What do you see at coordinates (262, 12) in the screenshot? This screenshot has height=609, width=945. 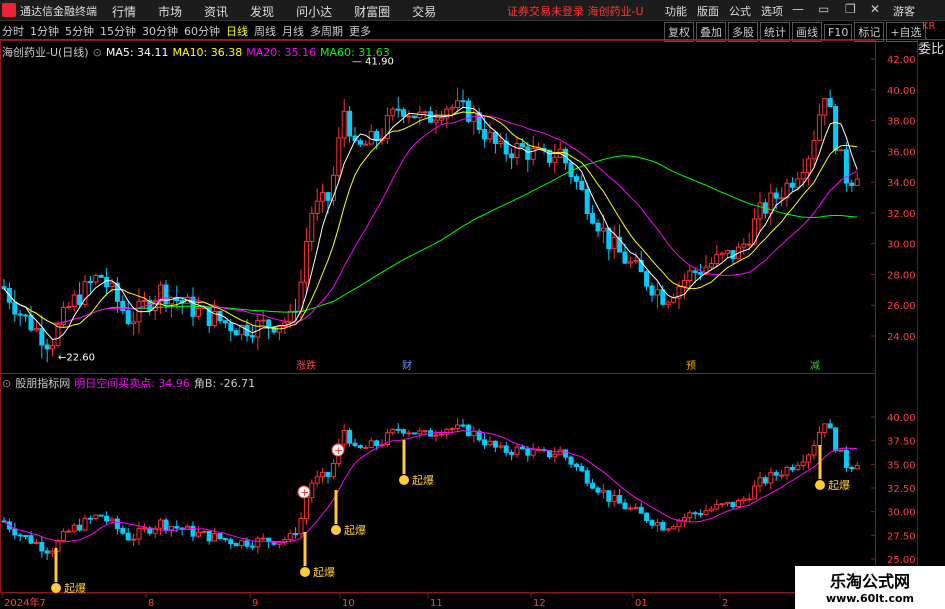 I see `menu-discover: 发现` at bounding box center [262, 12].